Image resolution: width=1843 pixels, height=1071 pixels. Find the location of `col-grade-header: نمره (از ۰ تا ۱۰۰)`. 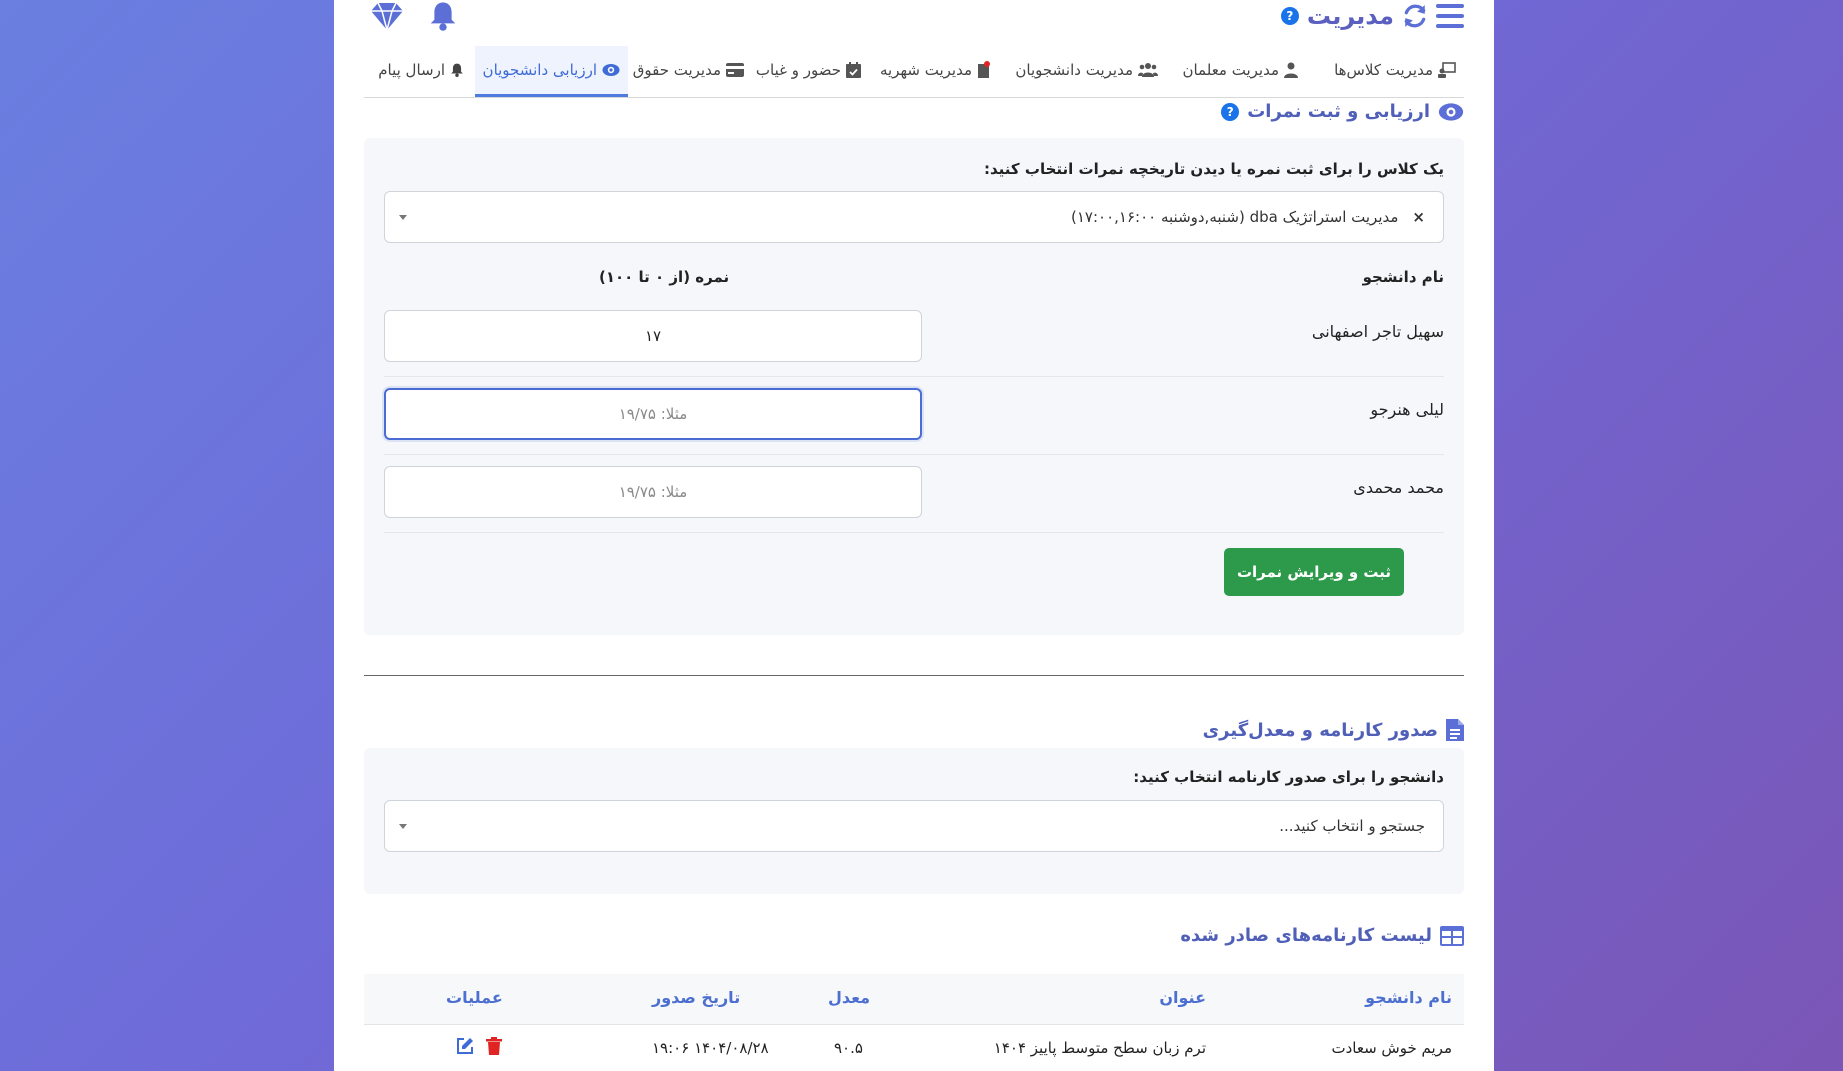

col-grade-header: نمره (از ۰ تا ۱۰۰) is located at coordinates (664, 277).